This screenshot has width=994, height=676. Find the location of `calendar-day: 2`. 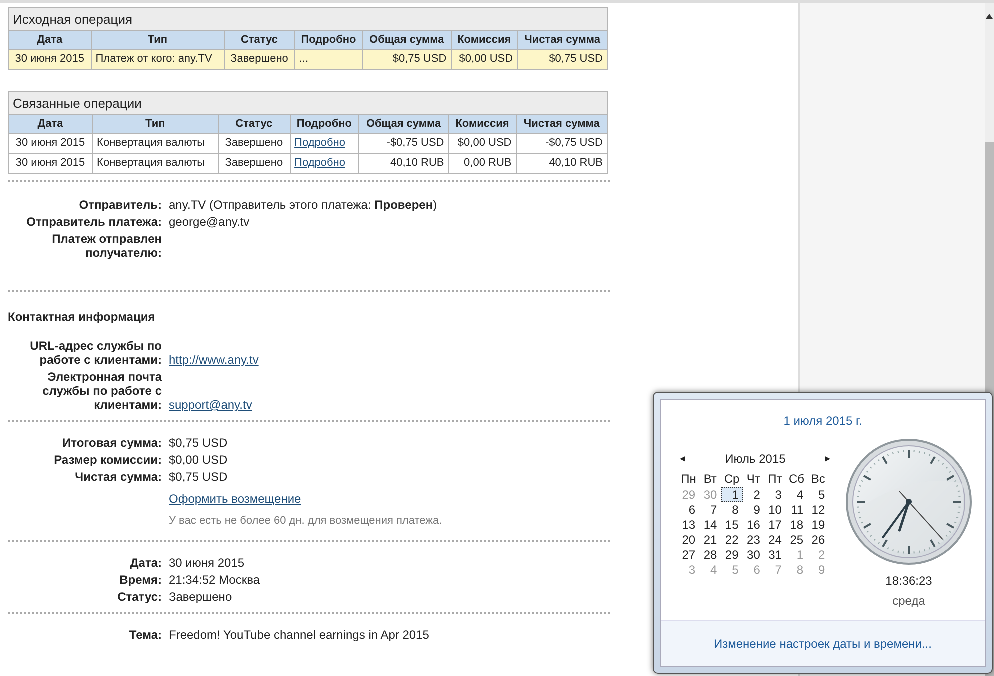

calendar-day: 2 is located at coordinates (753, 494).